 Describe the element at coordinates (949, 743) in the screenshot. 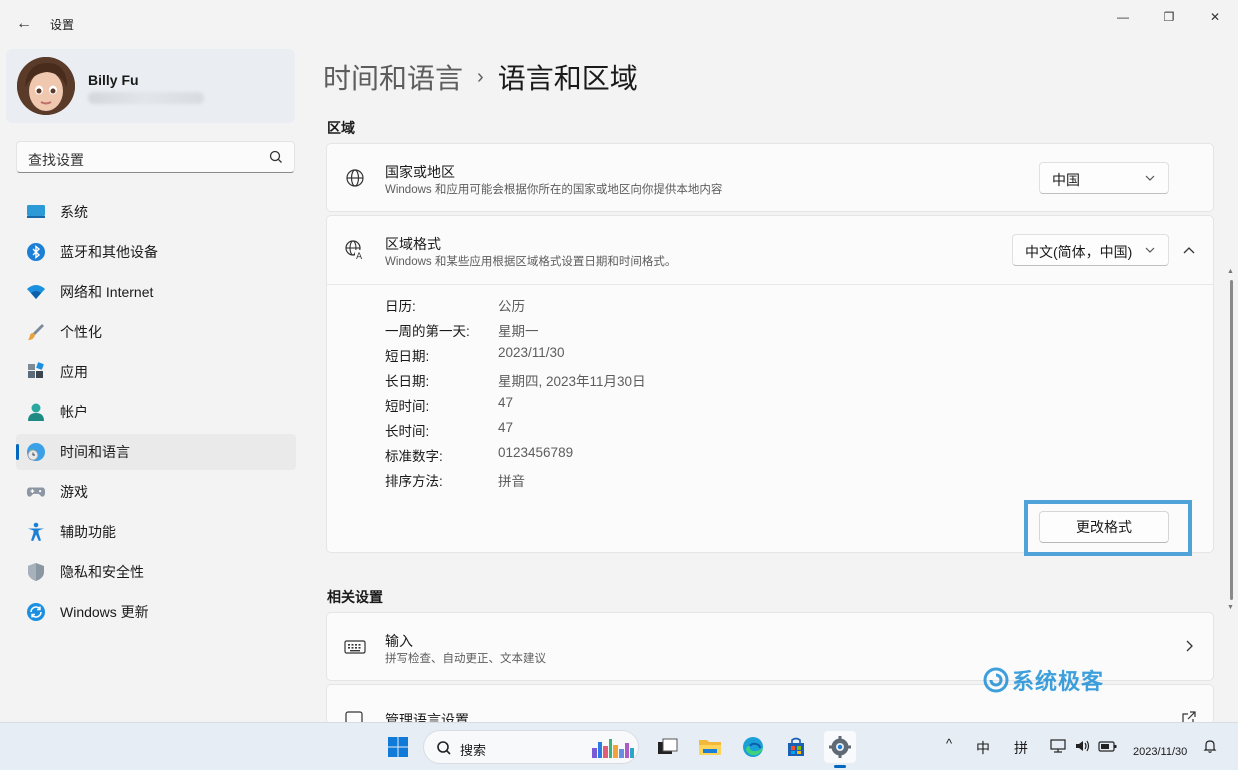

I see `show-hidden-icons-button: ^` at that location.